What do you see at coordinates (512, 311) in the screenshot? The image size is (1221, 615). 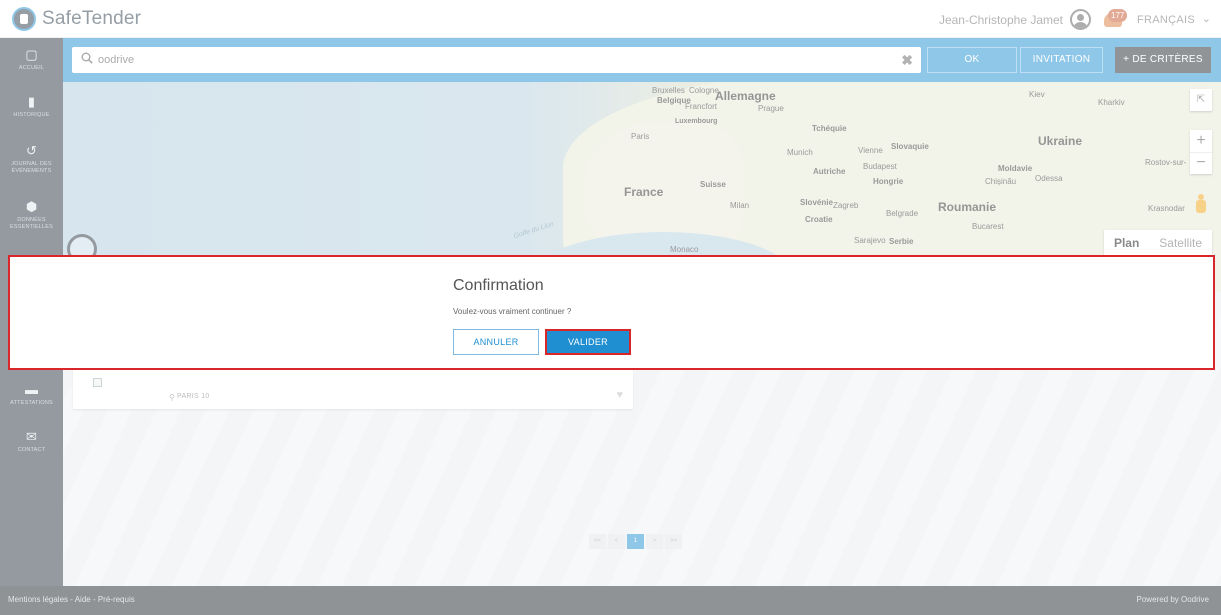 I see `dialog-message: Voulez-vous vraiment continuer ?` at bounding box center [512, 311].